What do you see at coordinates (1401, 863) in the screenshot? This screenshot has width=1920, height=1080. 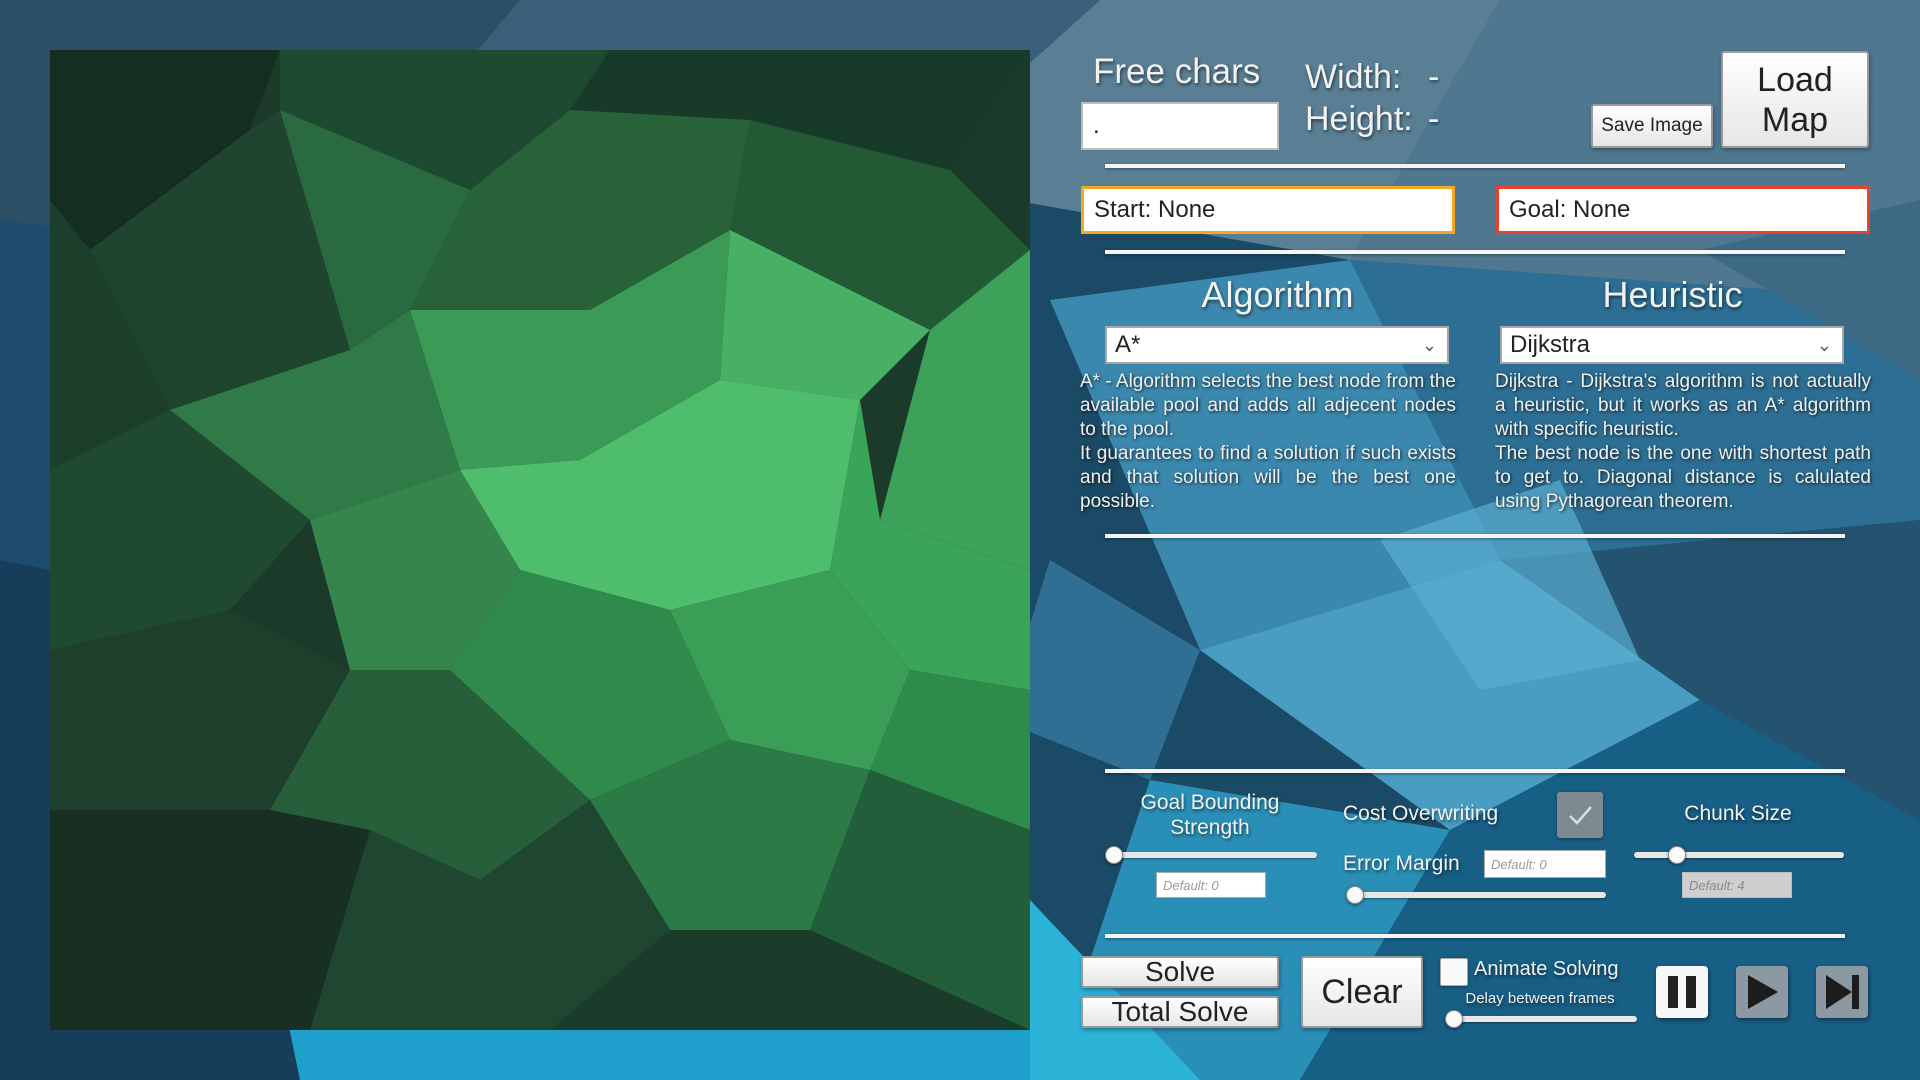 I see `error-margin-label: Error Margin` at bounding box center [1401, 863].